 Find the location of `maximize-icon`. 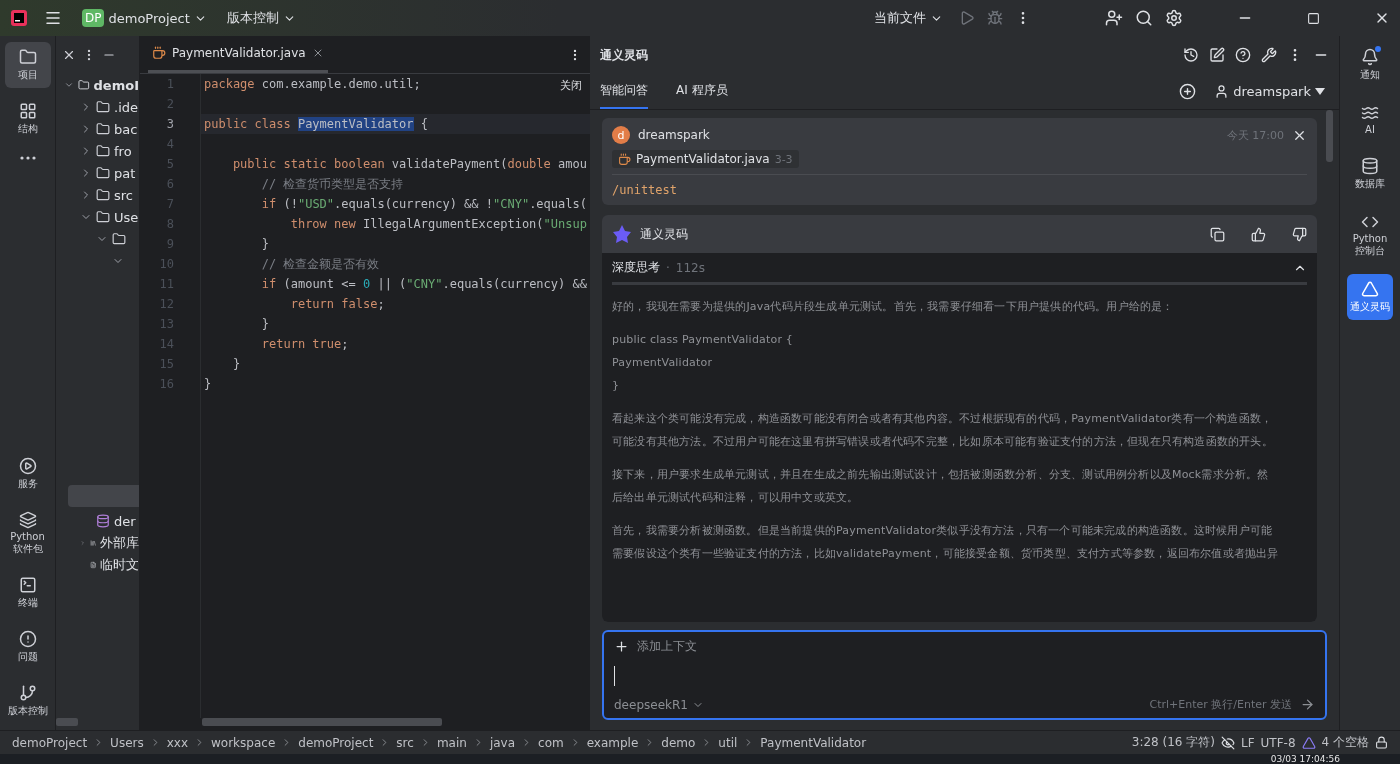

maximize-icon is located at coordinates (1313, 18).